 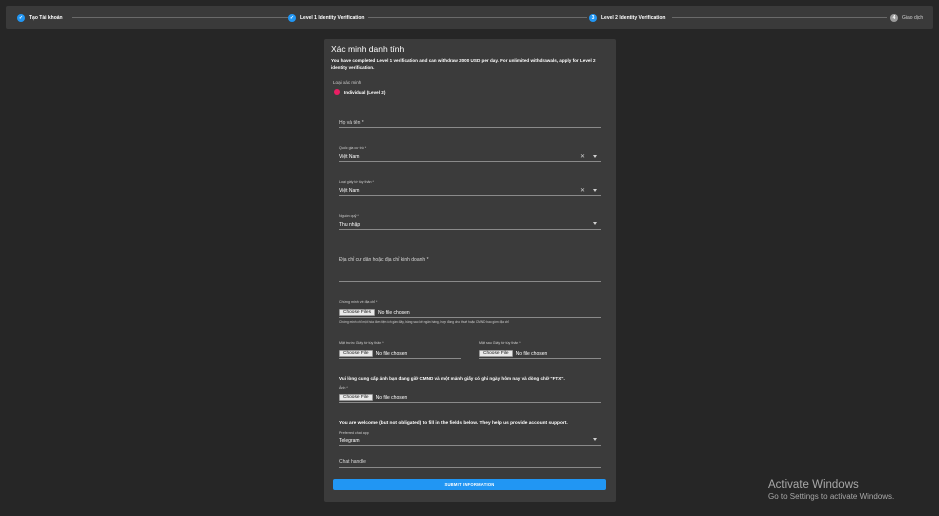 What do you see at coordinates (351, 123) in the screenshot?
I see `full-name-label: Họ và tên *` at bounding box center [351, 123].